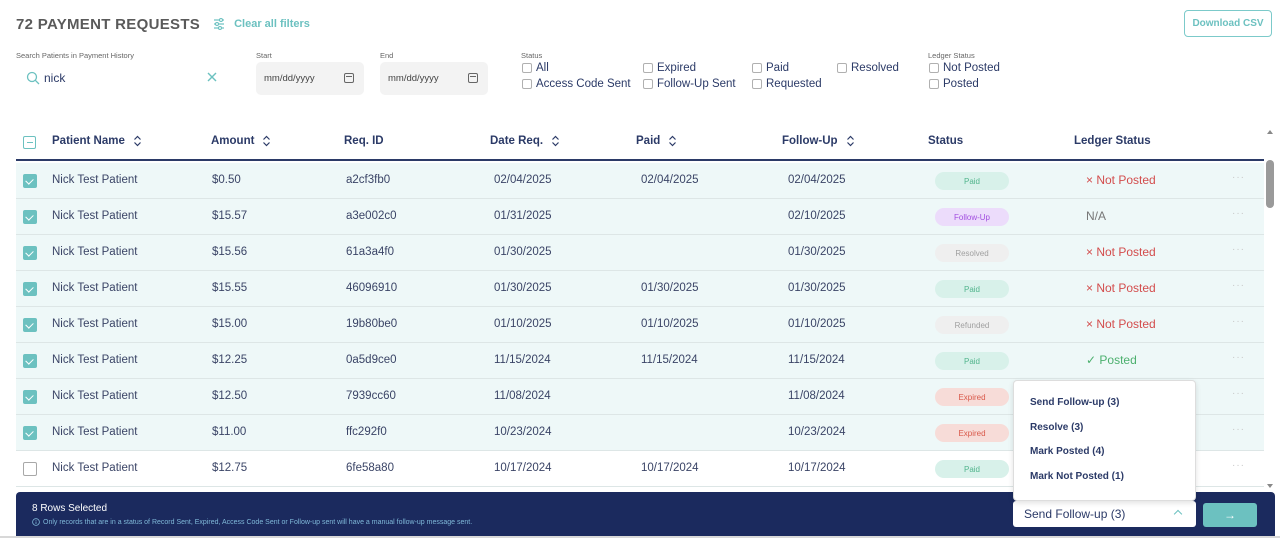  I want to click on status-filter-all: All, so click(535, 68).